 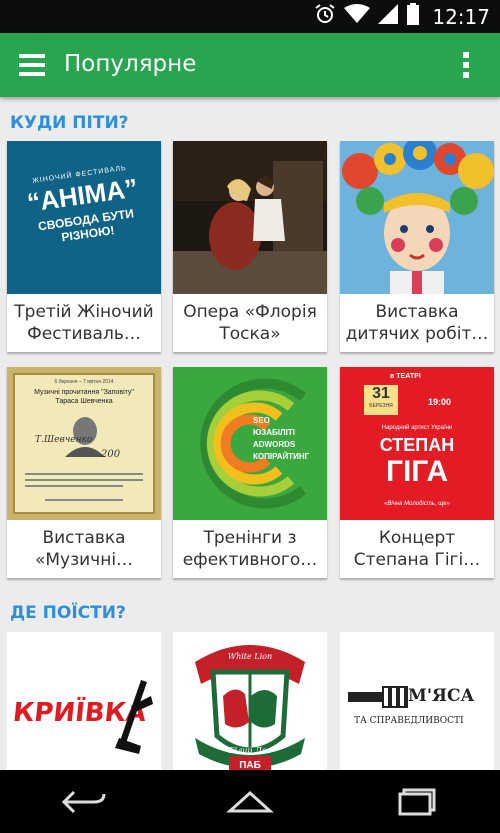 I want to click on system-nav-bar, so click(x=250, y=801).